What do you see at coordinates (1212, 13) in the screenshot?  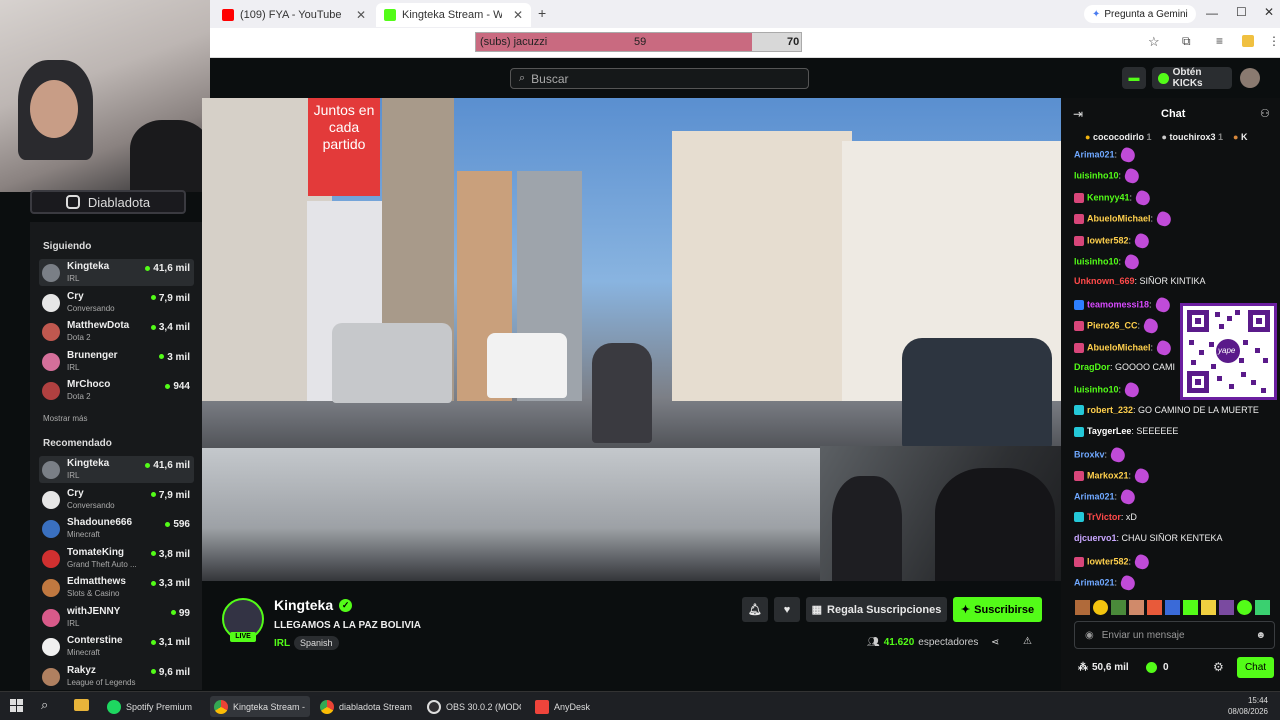 I see `minimize-icon: —` at bounding box center [1212, 13].